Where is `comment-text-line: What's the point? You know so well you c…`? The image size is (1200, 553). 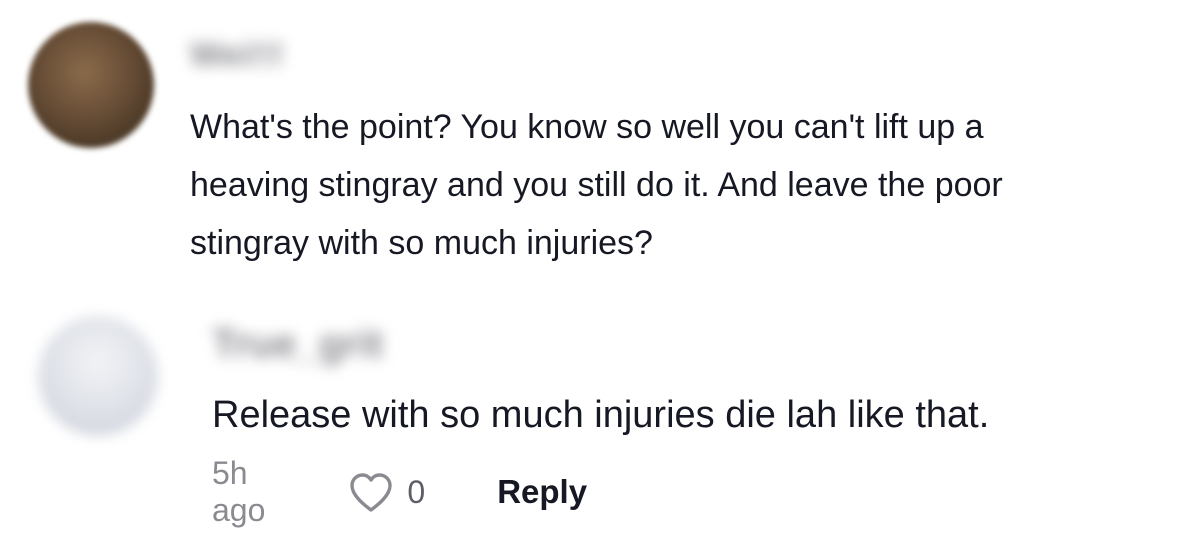 comment-text-line: What's the point? You know so well you c… is located at coordinates (587, 127).